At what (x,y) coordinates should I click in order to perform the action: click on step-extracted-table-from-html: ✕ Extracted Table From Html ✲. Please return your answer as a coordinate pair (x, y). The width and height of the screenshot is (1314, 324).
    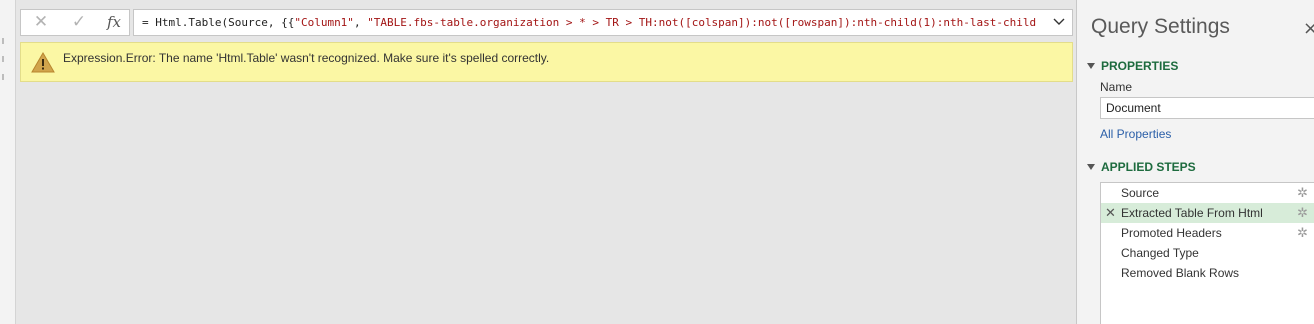
    Looking at the image, I should click on (1207, 213).